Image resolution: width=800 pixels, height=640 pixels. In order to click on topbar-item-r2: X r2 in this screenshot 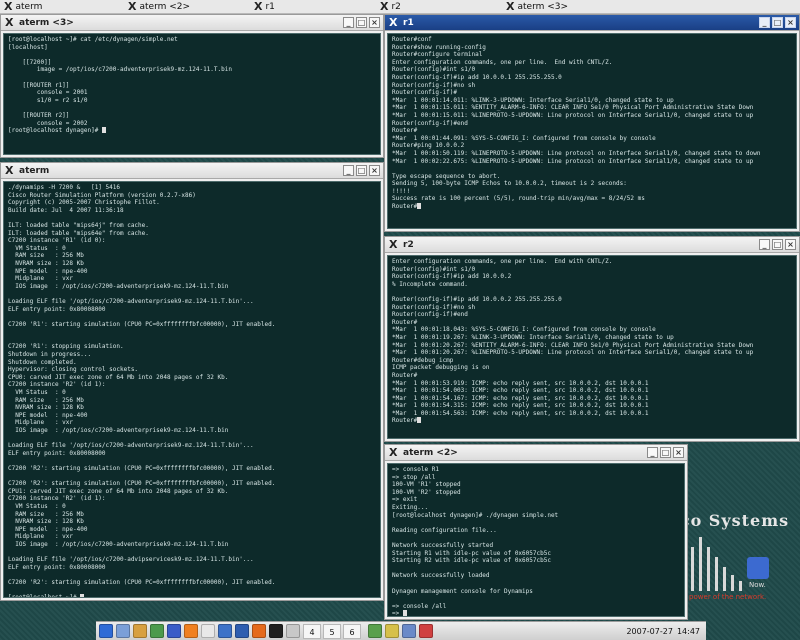, I will do `click(390, 7)`.